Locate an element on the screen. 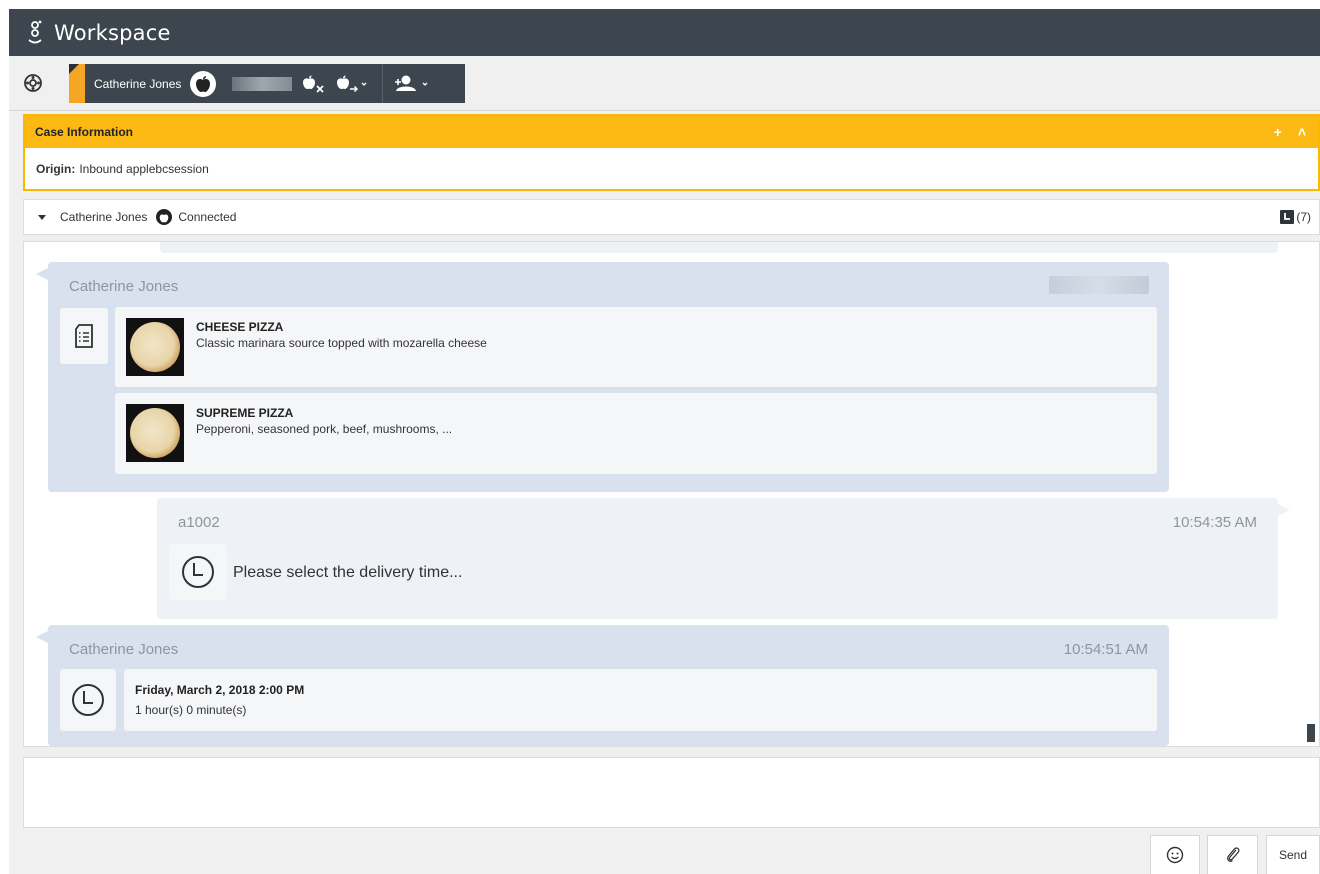 The image size is (1320, 874). selected-duration: 1 hour(s) 0 minute(s) is located at coordinates (191, 710).